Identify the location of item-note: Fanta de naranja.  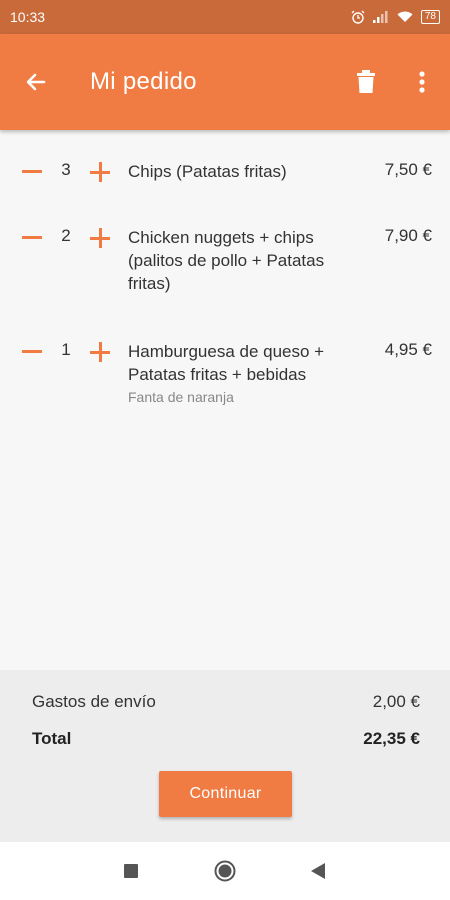
(181, 397).